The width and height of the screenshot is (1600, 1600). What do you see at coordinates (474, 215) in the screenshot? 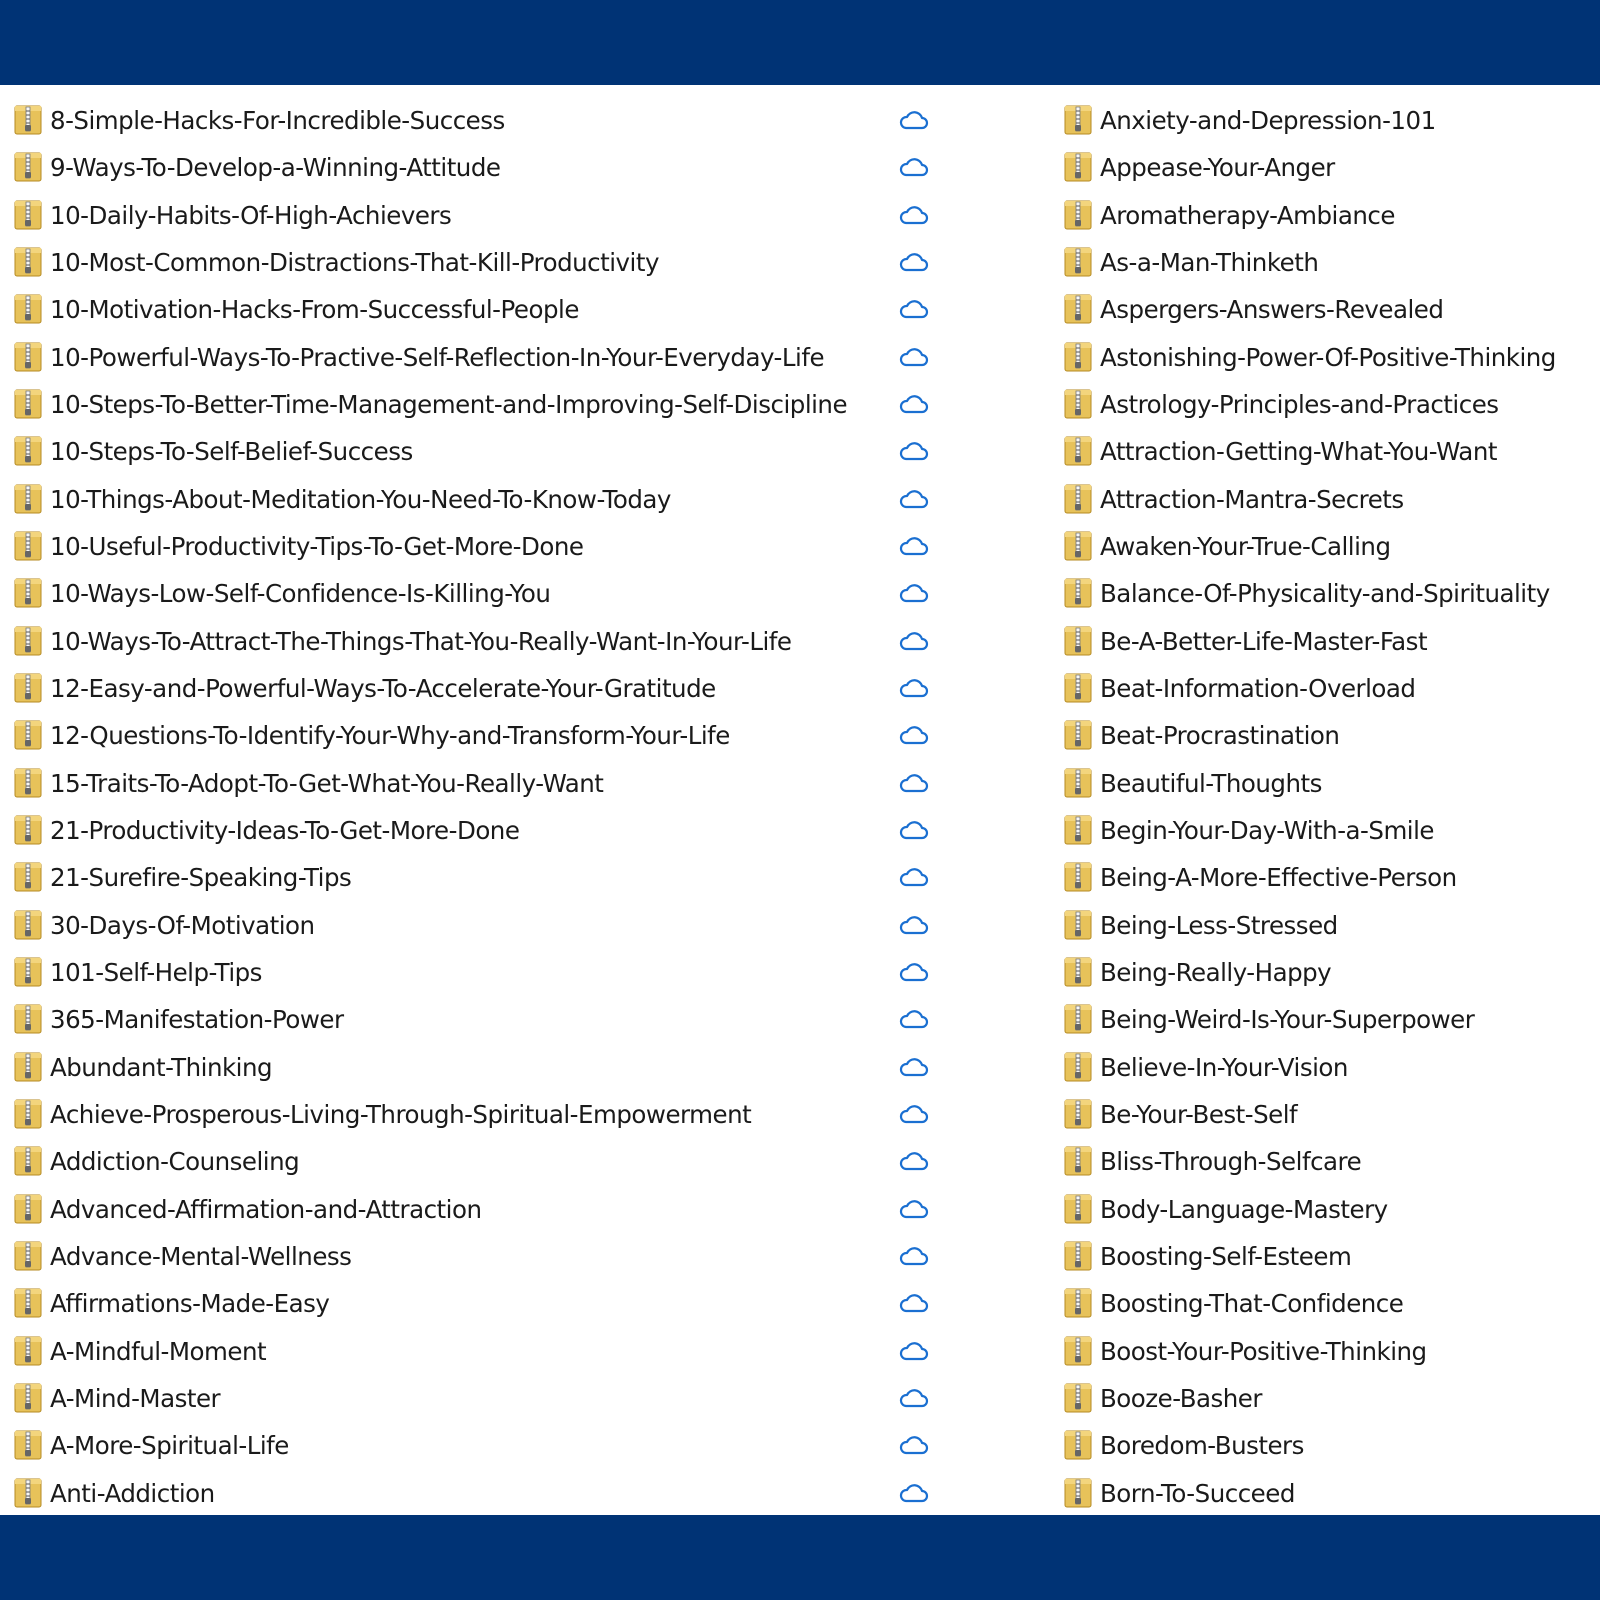
I see `file-row: 10-Daily-Habits-Of-High-Achievers` at bounding box center [474, 215].